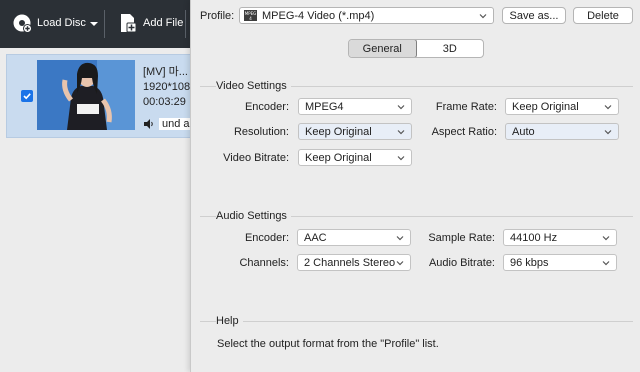 The height and width of the screenshot is (372, 640). What do you see at coordinates (253, 216) in the screenshot?
I see `audio-settings-title: Audio Settings` at bounding box center [253, 216].